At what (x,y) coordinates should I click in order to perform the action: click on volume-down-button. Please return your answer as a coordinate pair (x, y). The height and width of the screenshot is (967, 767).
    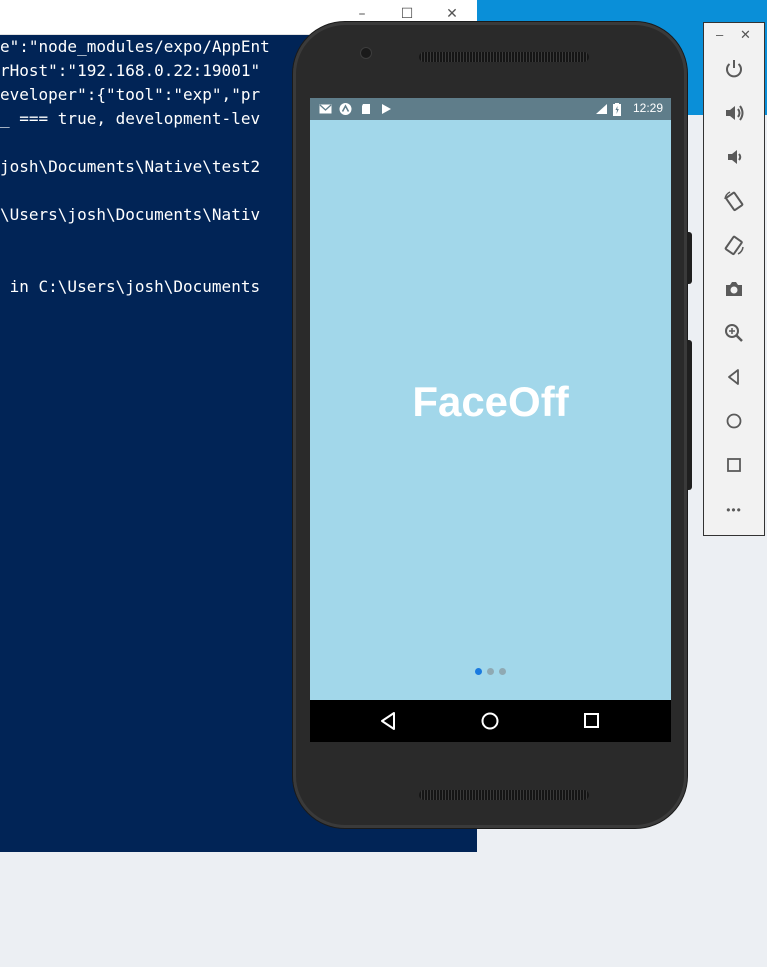
    Looking at the image, I should click on (734, 158).